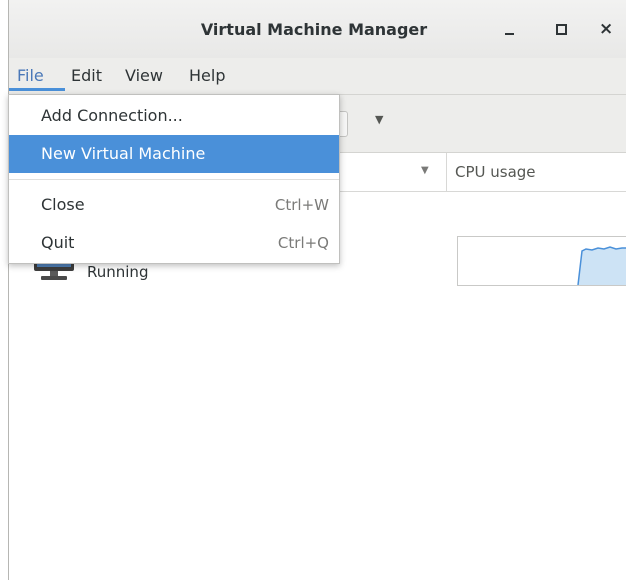 The image size is (626, 580). I want to click on menu-file: File, so click(30, 75).